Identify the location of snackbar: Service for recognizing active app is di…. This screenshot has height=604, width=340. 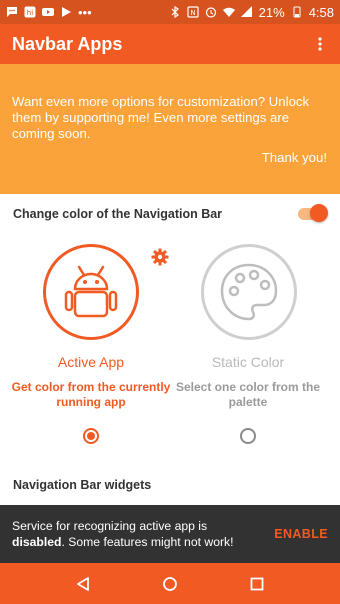
(170, 534).